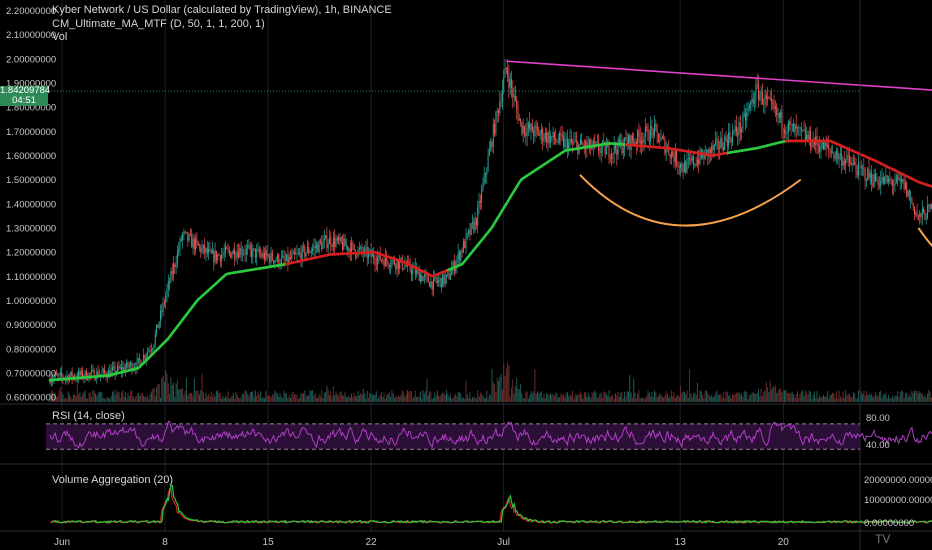  Describe the element at coordinates (59, 37) in the screenshot. I see `volume-legend: Vol` at that location.